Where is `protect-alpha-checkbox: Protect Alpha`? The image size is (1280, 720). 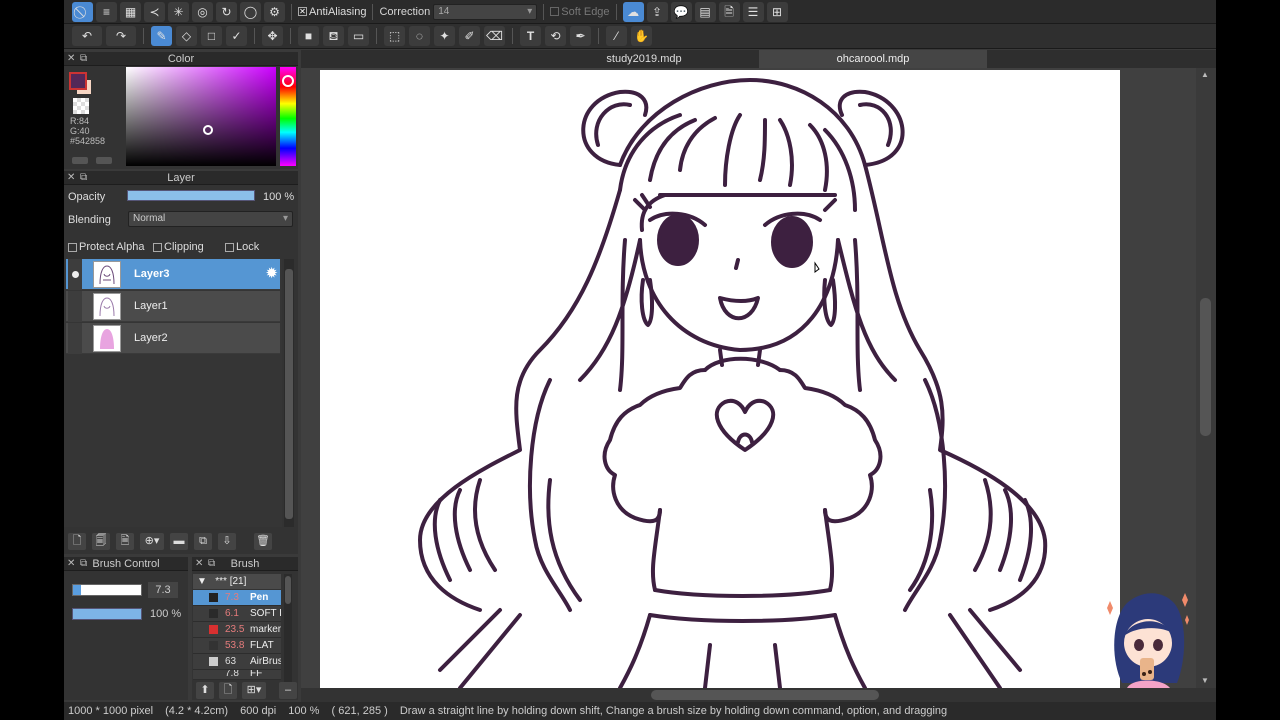
protect-alpha-checkbox: Protect Alpha is located at coordinates (106, 247).